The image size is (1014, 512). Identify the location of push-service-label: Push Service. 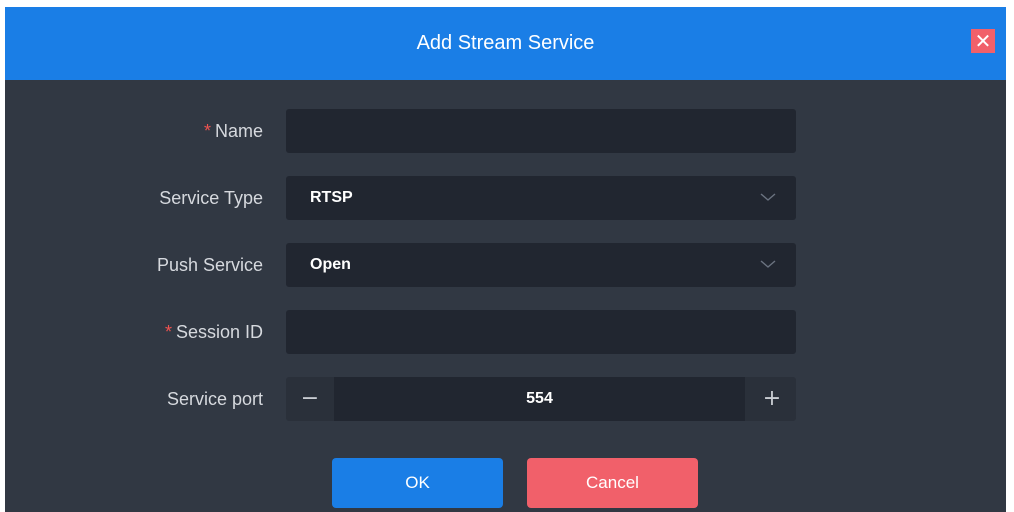
(209, 265).